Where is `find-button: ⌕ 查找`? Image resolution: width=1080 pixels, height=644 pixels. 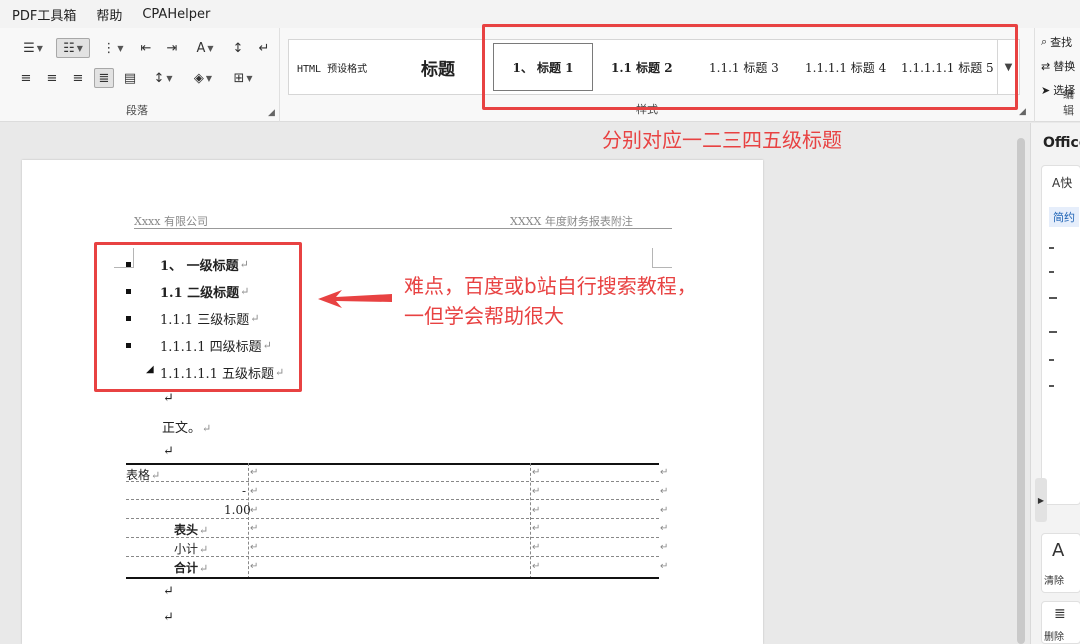
find-button: ⌕ 查找 is located at coordinates (1056, 42).